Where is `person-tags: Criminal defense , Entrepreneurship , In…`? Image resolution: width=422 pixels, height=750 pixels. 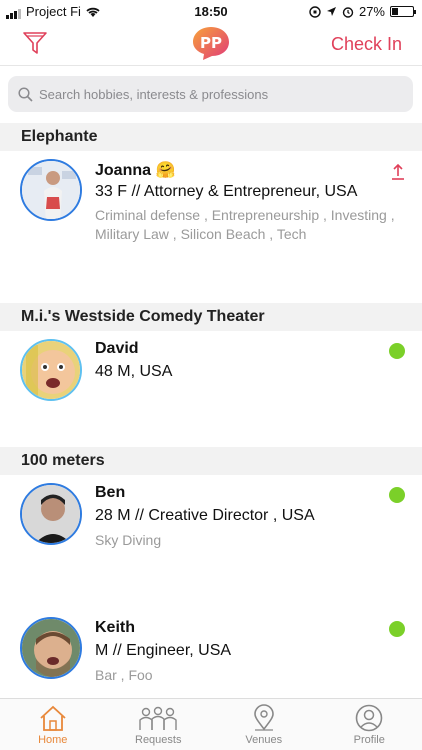 person-tags: Criminal defense , Entrepreneurship , In… is located at coordinates (245, 224).